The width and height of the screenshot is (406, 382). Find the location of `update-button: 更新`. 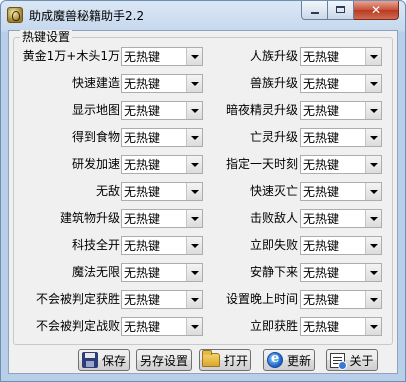

update-button: 更新 is located at coordinates (289, 360).